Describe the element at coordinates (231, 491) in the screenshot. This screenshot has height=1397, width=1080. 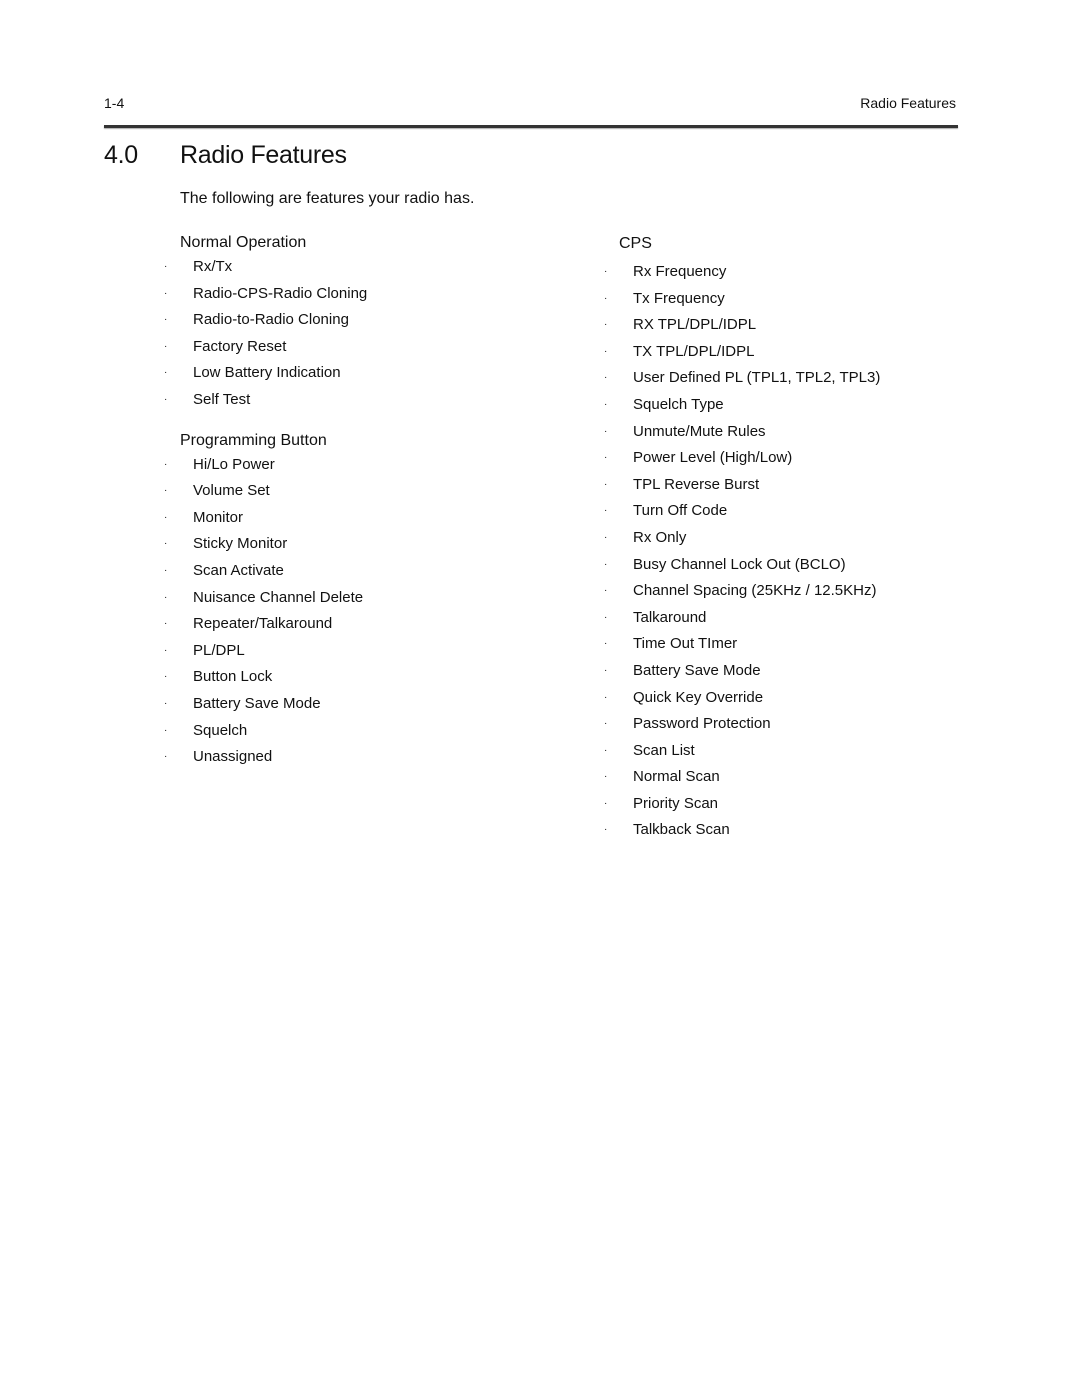
I see `feature-label: Volume Set` at that location.